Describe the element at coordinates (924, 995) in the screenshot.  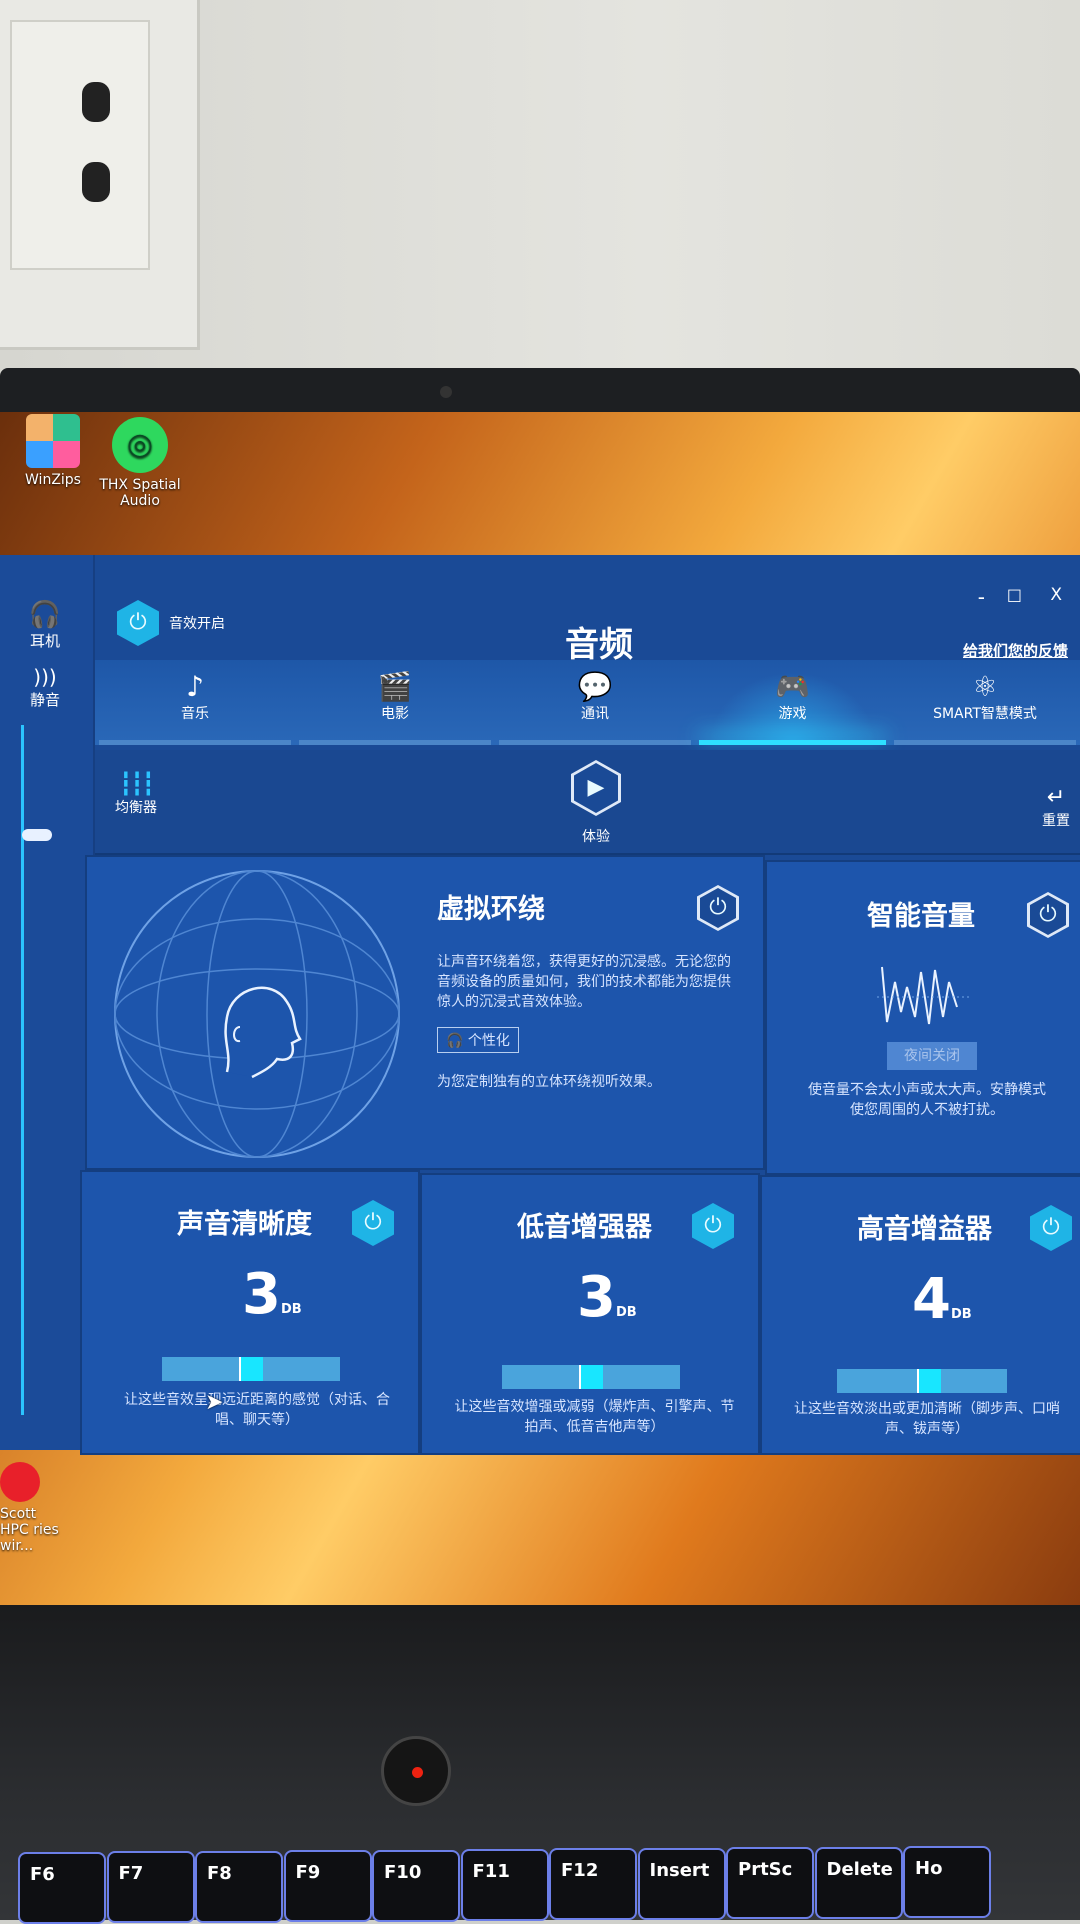
I see `waveform-icon` at that location.